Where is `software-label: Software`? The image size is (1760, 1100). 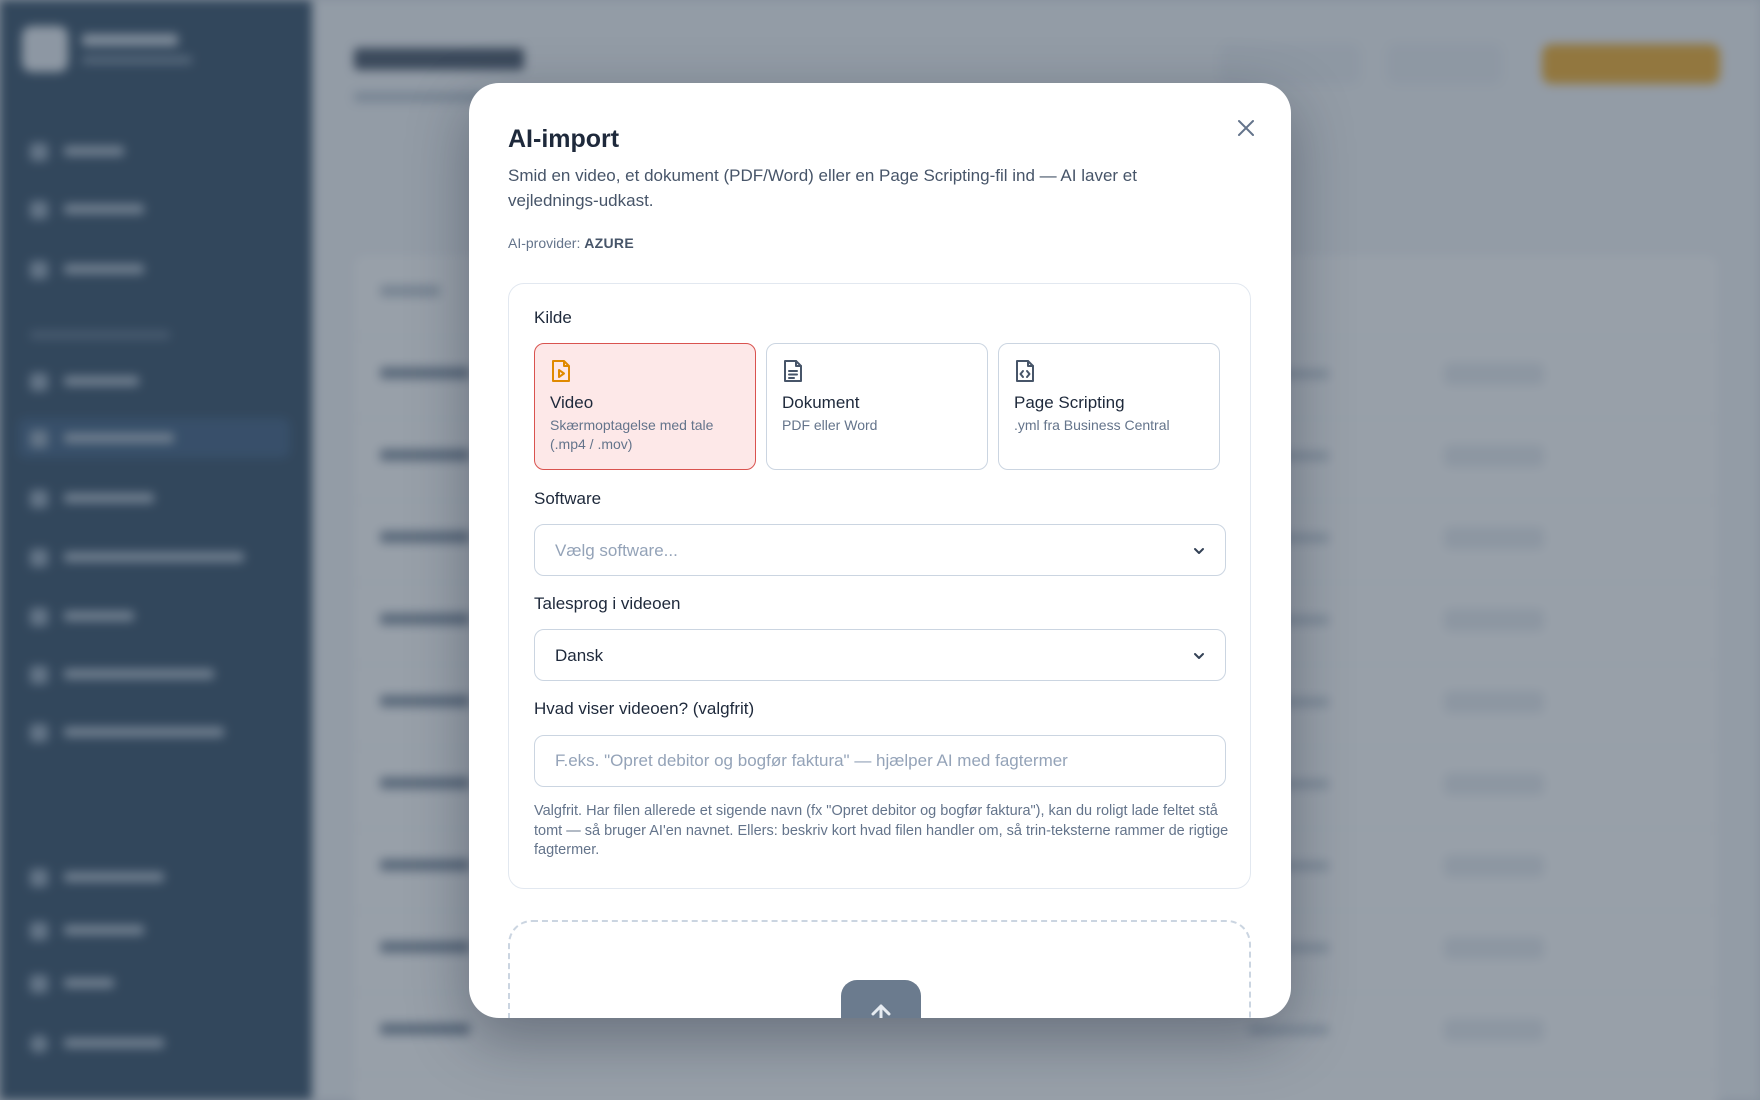 software-label: Software is located at coordinates (568, 498).